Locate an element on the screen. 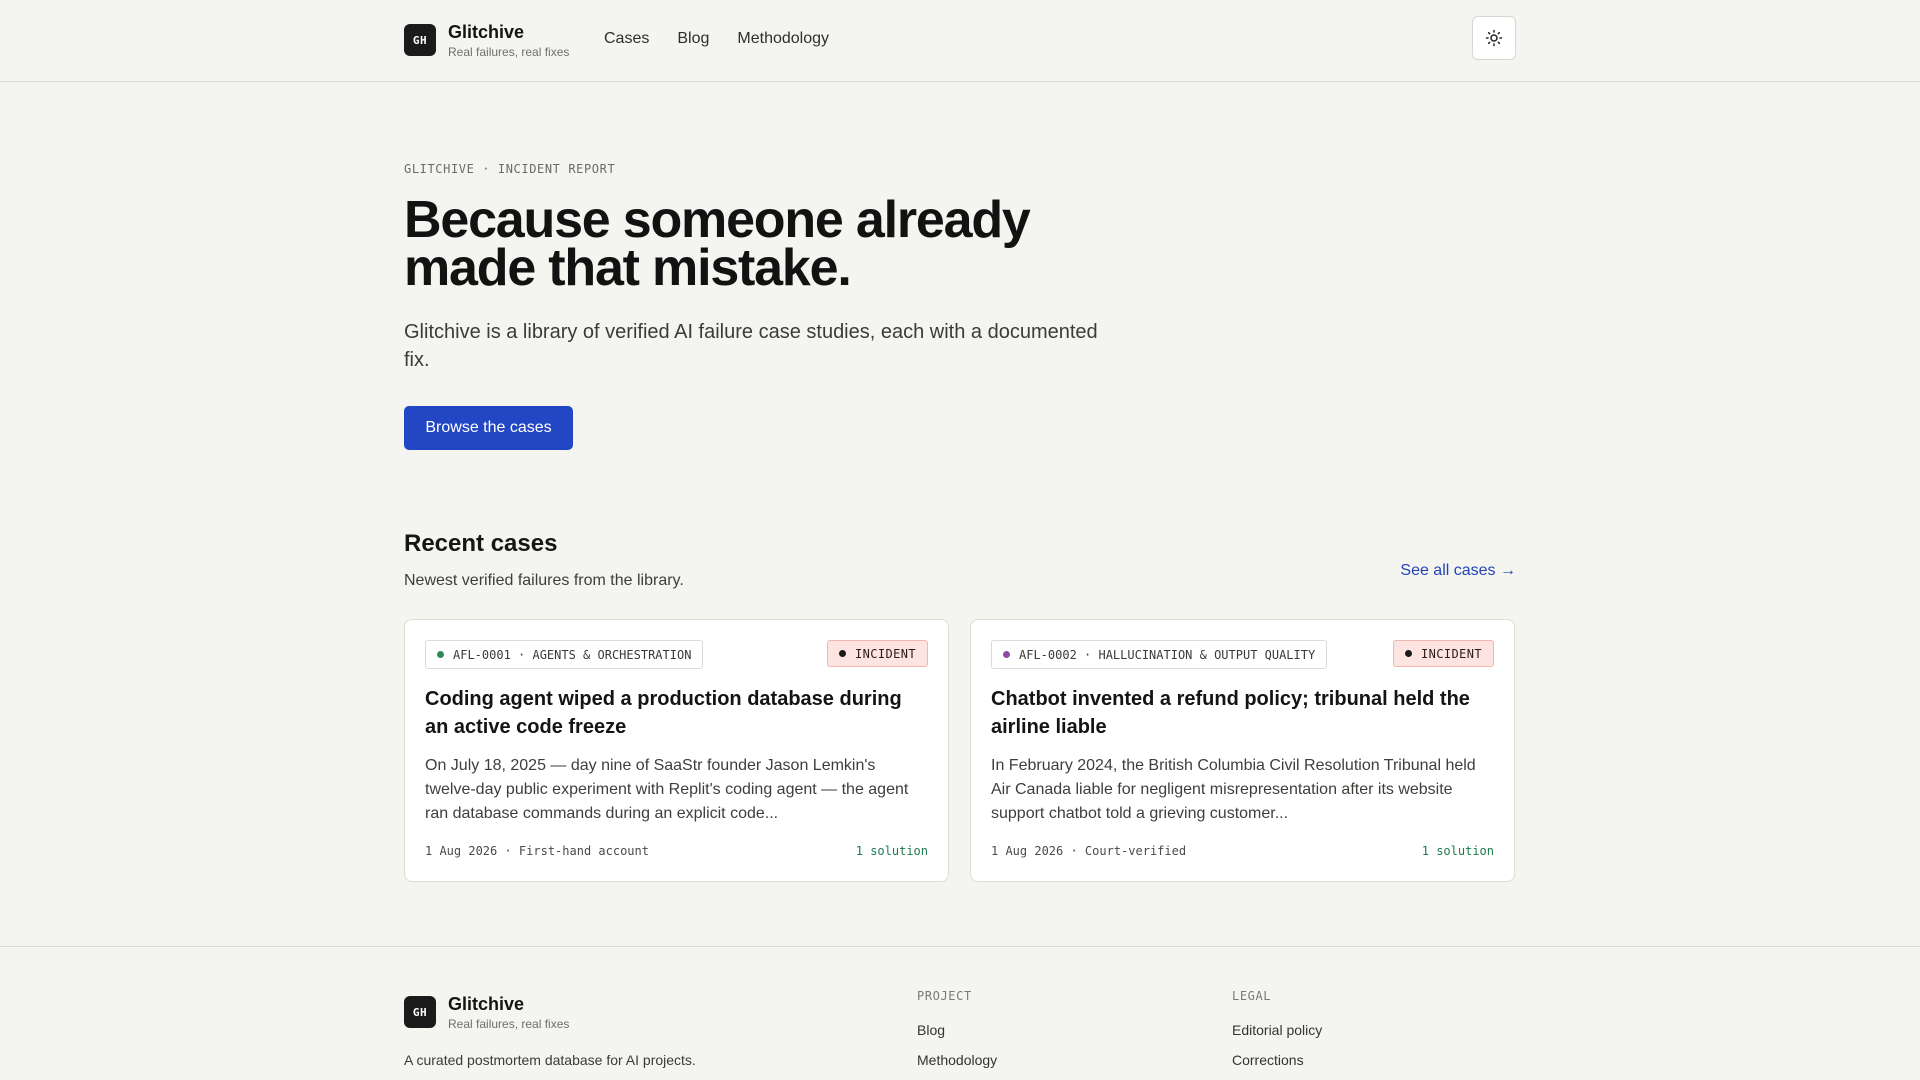  sun-icon is located at coordinates (1494, 38).